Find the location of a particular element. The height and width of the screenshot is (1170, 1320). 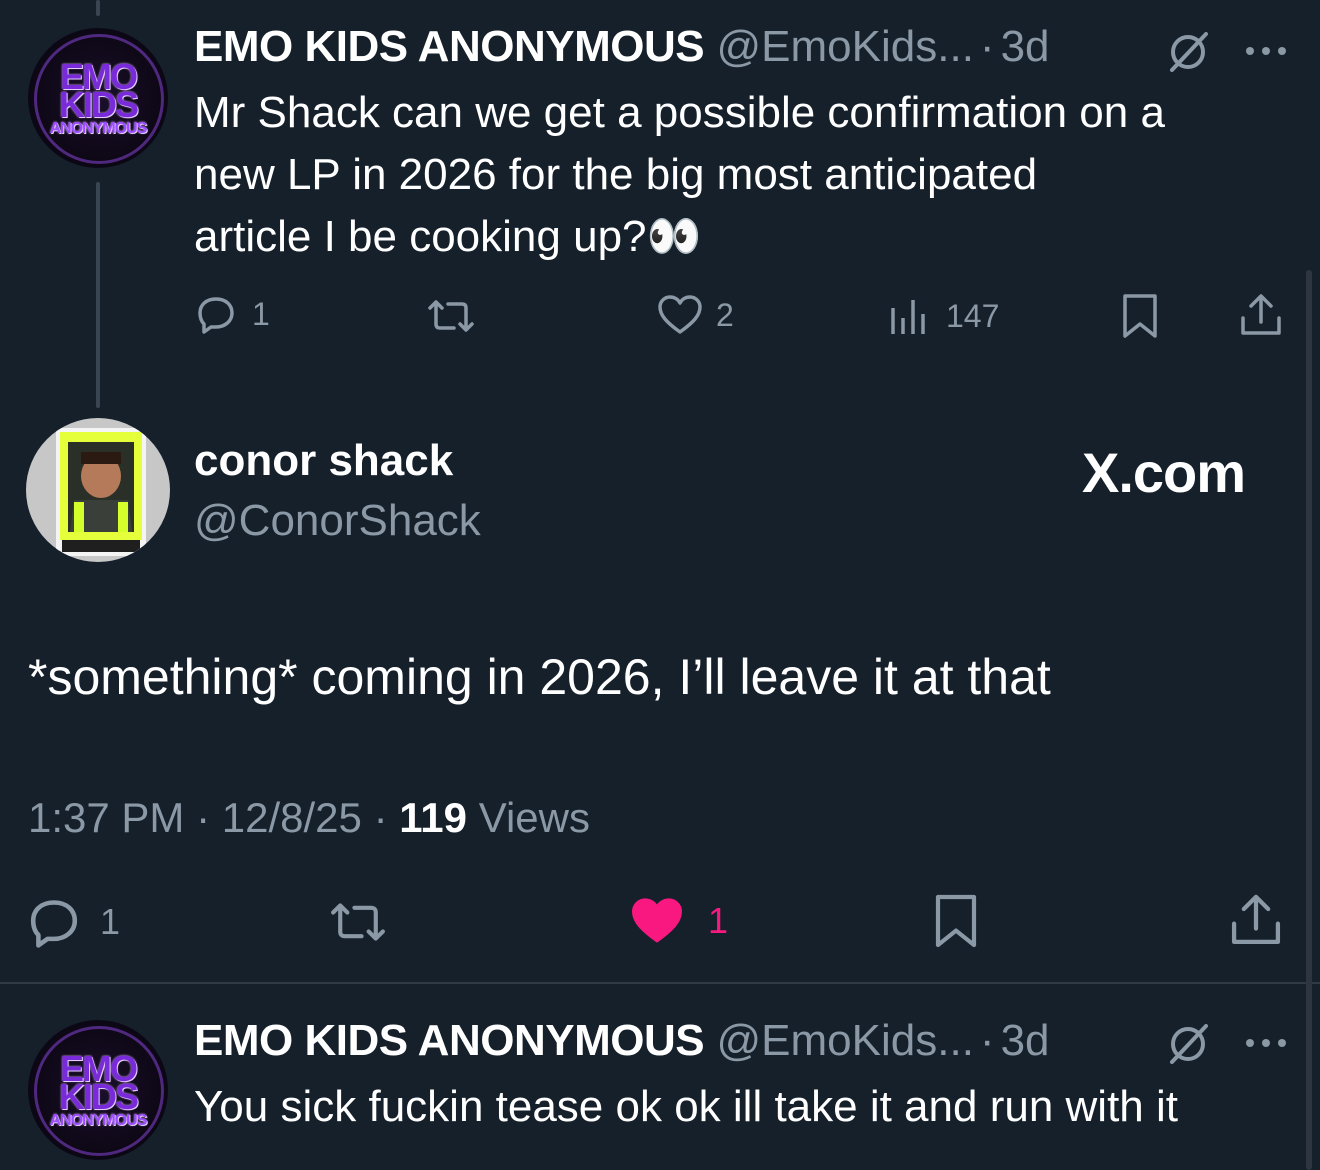

views-count: 147 is located at coordinates (973, 315).